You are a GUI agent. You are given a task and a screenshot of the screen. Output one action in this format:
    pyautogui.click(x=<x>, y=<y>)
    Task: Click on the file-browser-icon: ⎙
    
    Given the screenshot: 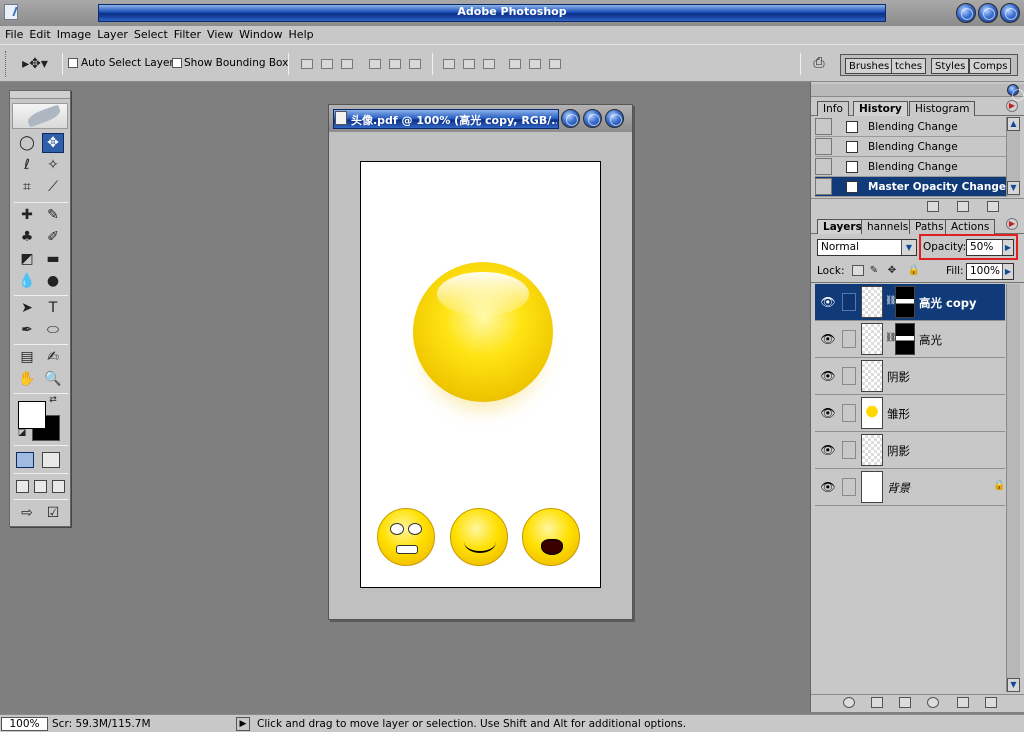 What is the action you would take?
    pyautogui.click(x=819, y=63)
    